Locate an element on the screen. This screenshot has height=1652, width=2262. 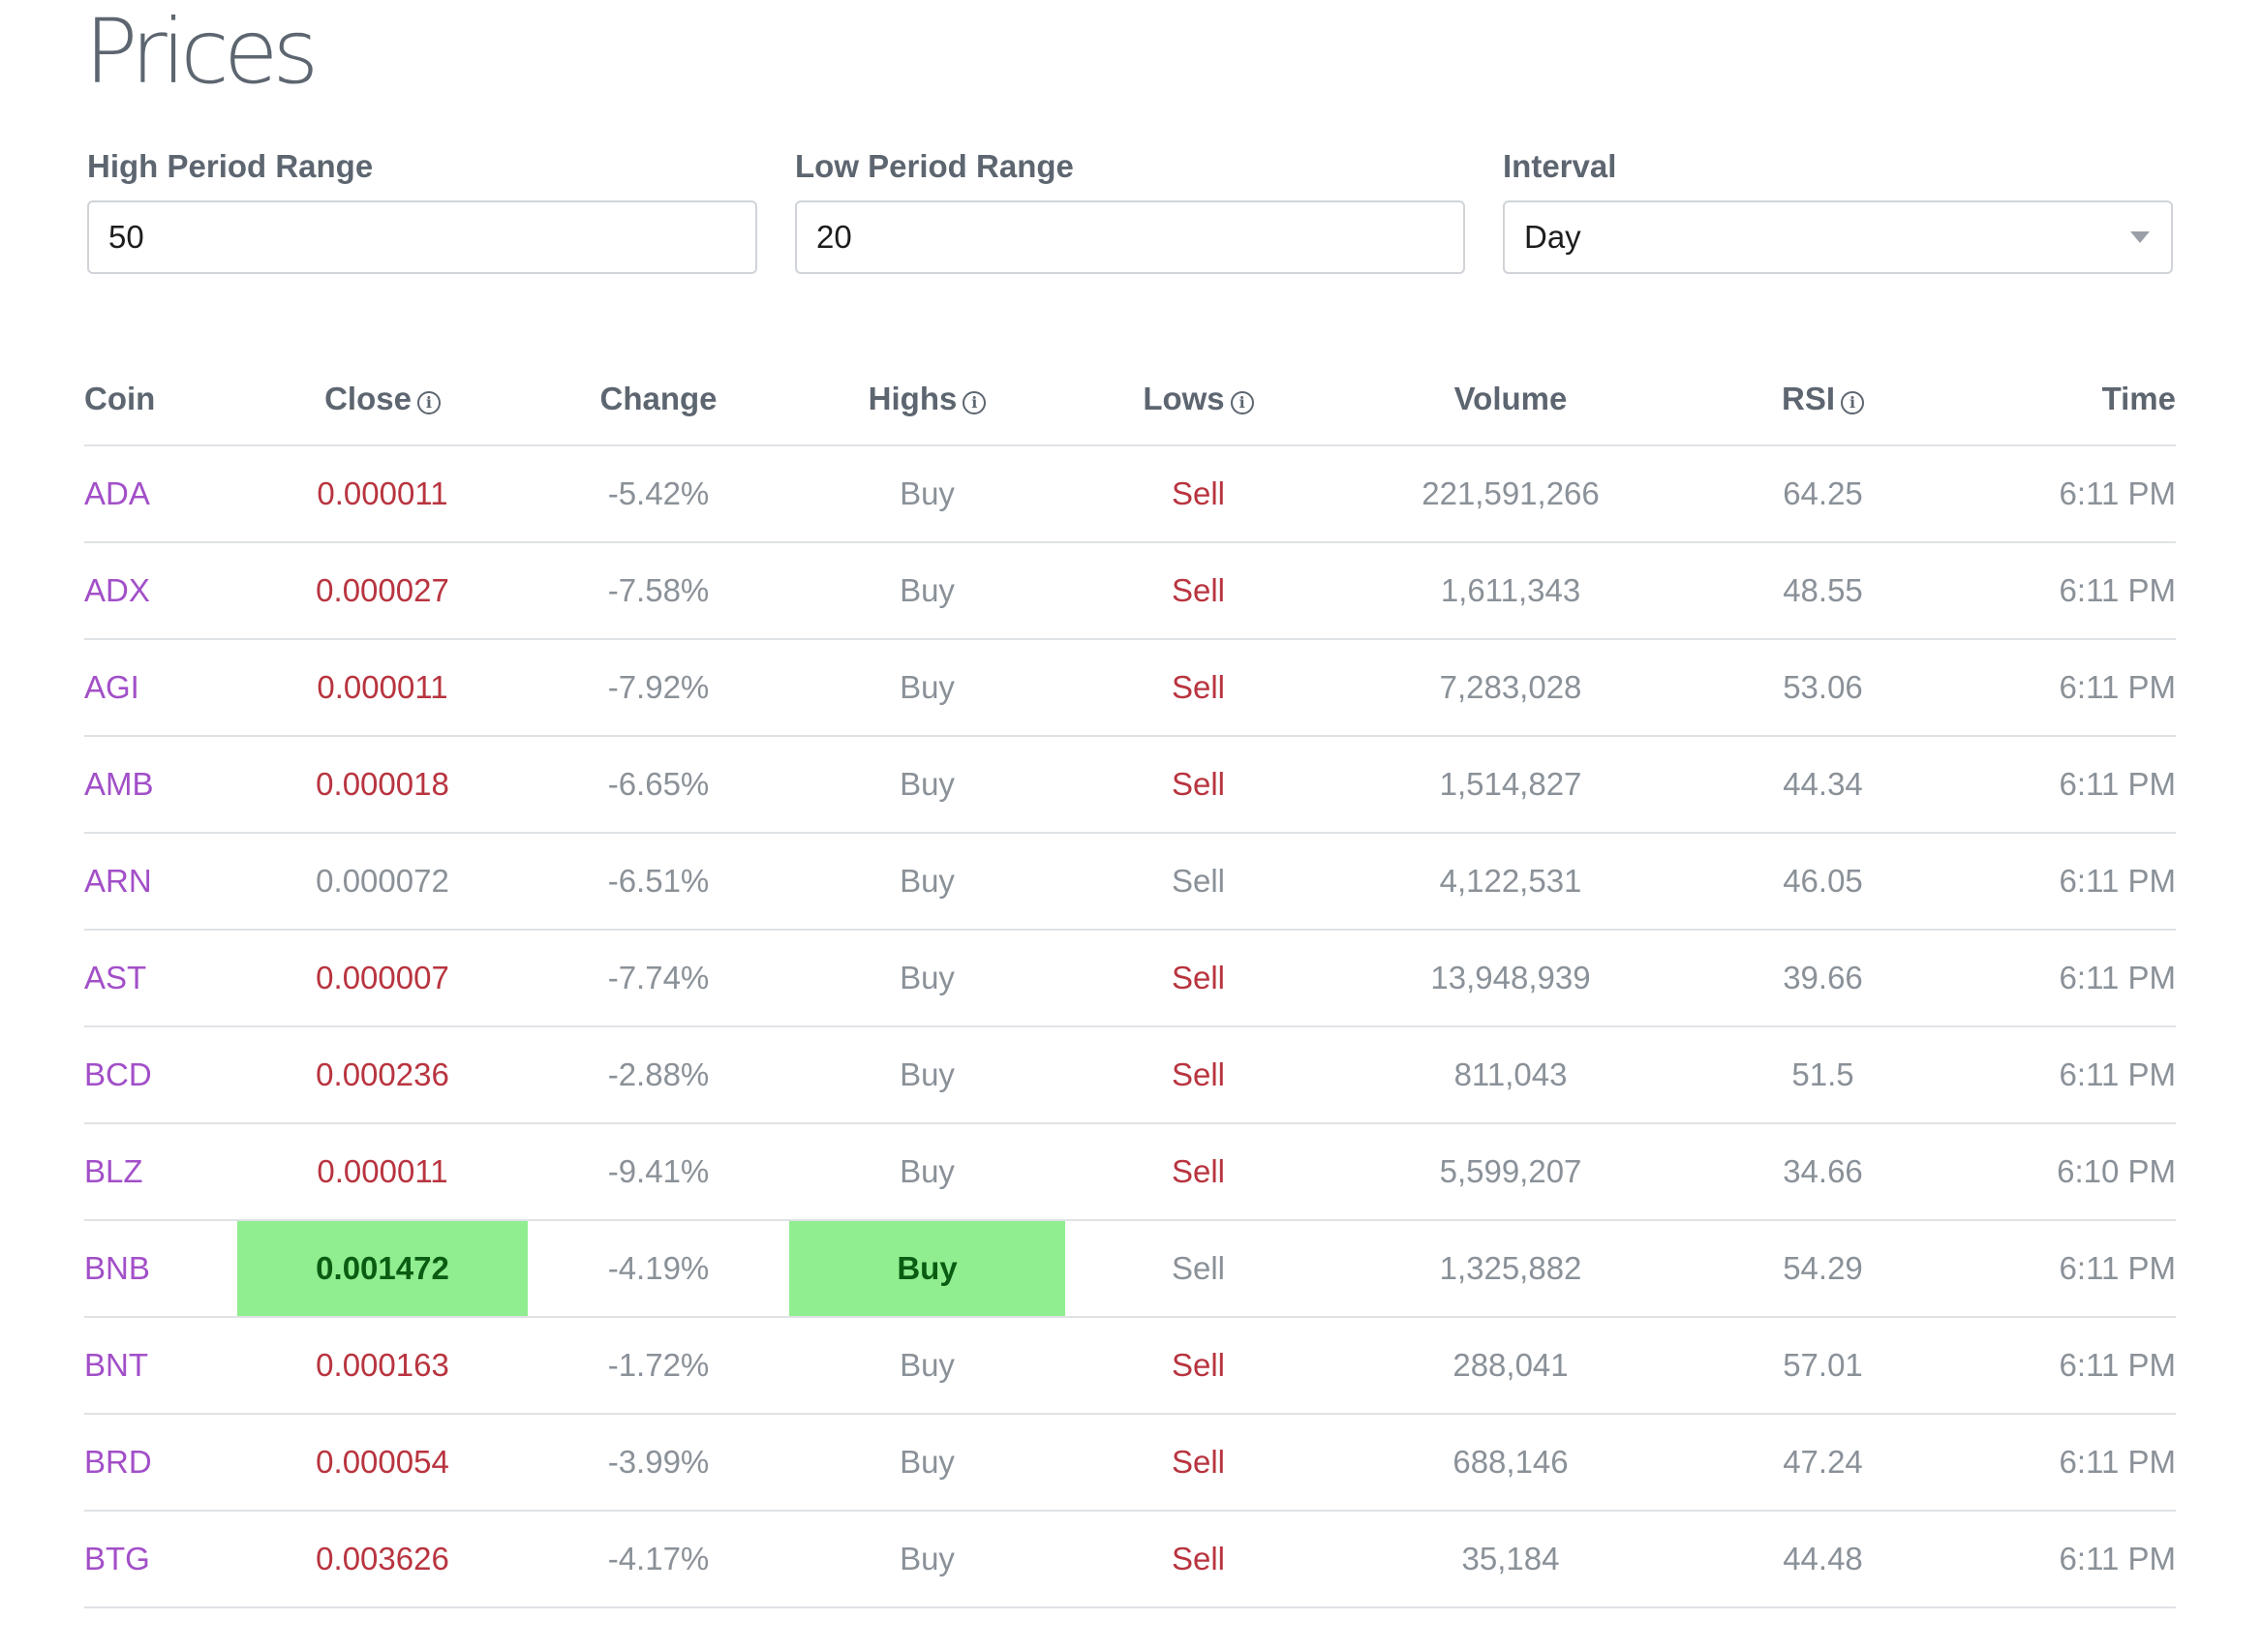
coin-link: BTG is located at coordinates (160, 1559).